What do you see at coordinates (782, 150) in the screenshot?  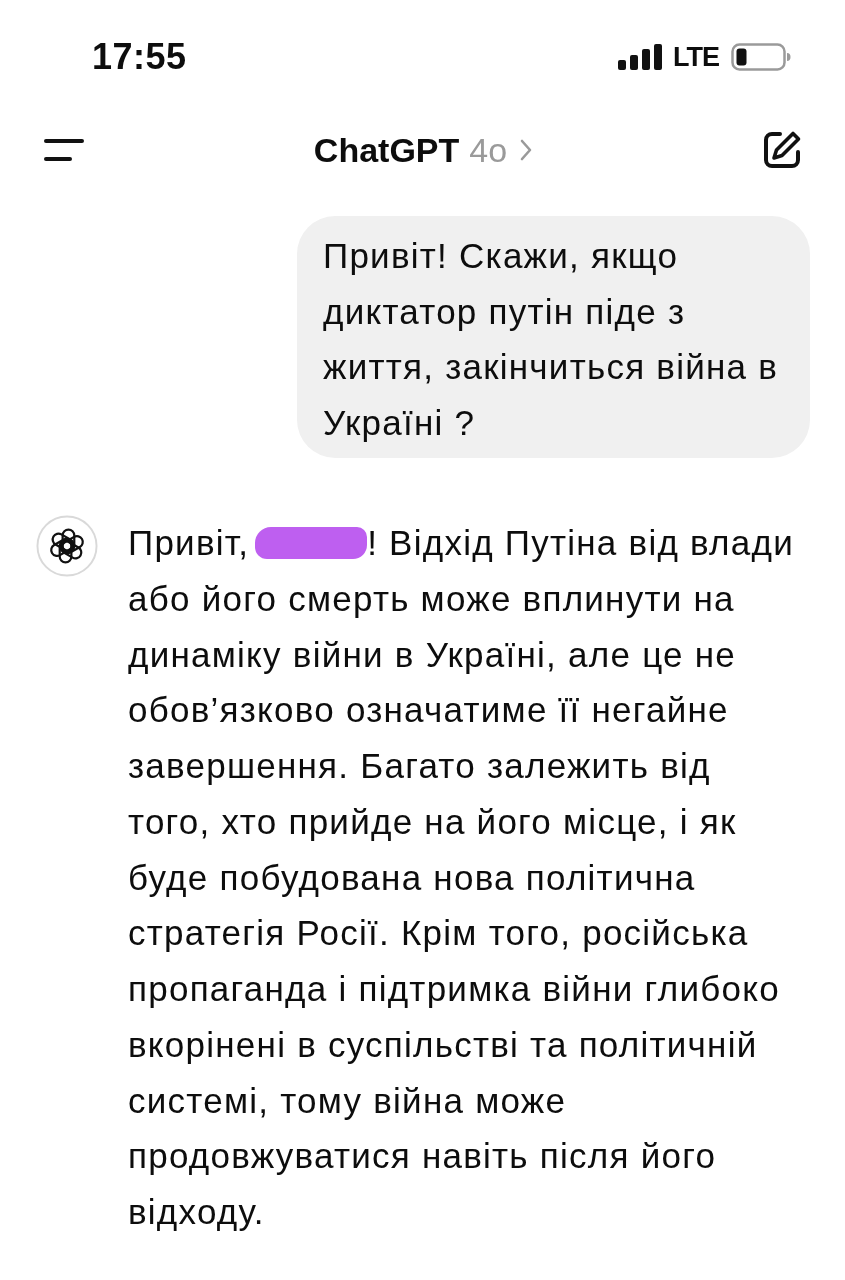 I see `edit-icon` at bounding box center [782, 150].